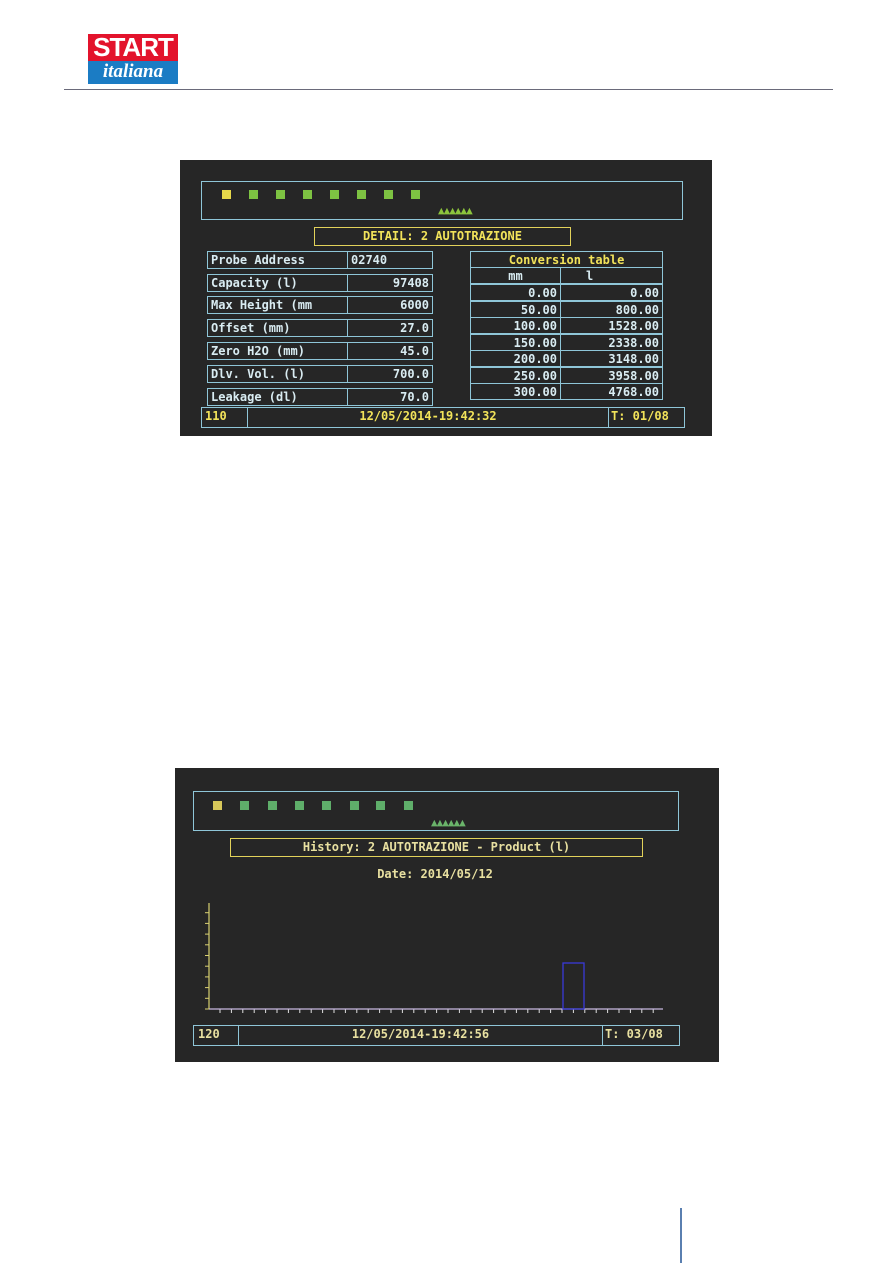  What do you see at coordinates (515, 342) in the screenshot?
I see `conversion-mm-cell: 150.00` at bounding box center [515, 342].